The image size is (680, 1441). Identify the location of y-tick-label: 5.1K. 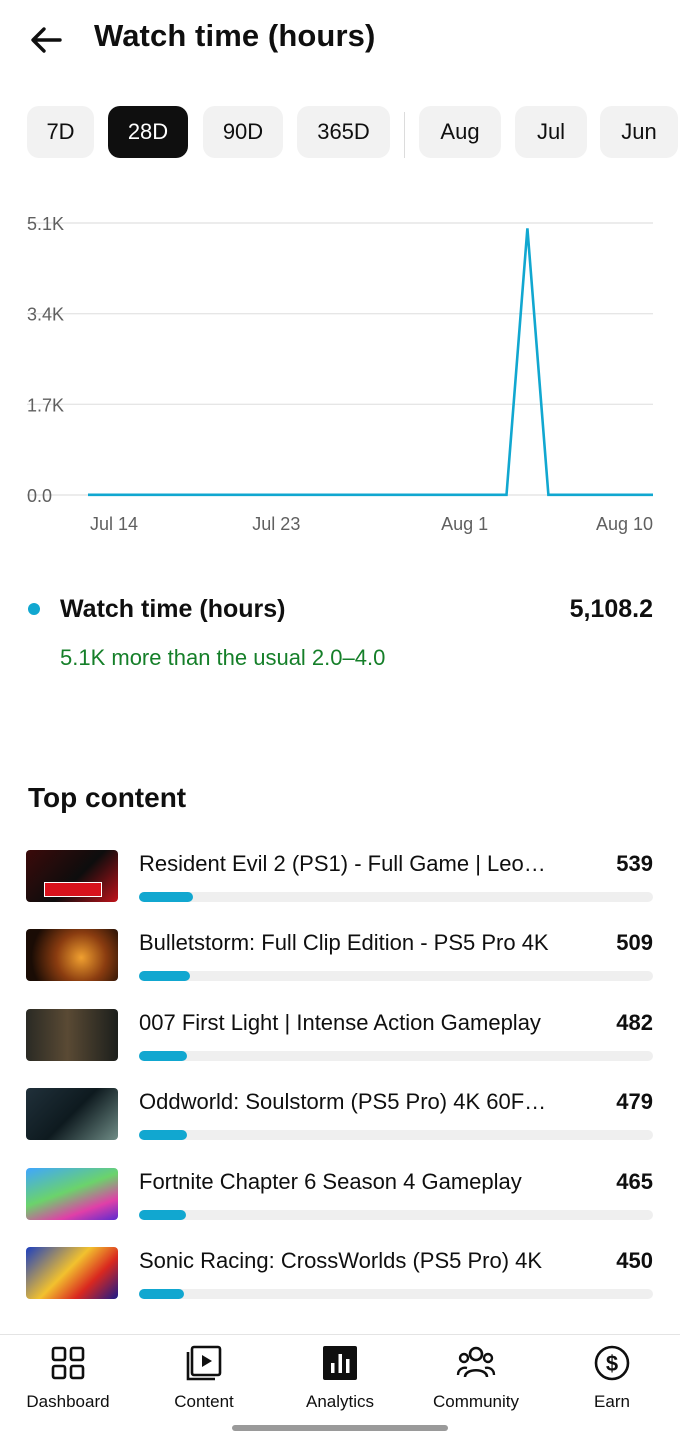
(45, 224).